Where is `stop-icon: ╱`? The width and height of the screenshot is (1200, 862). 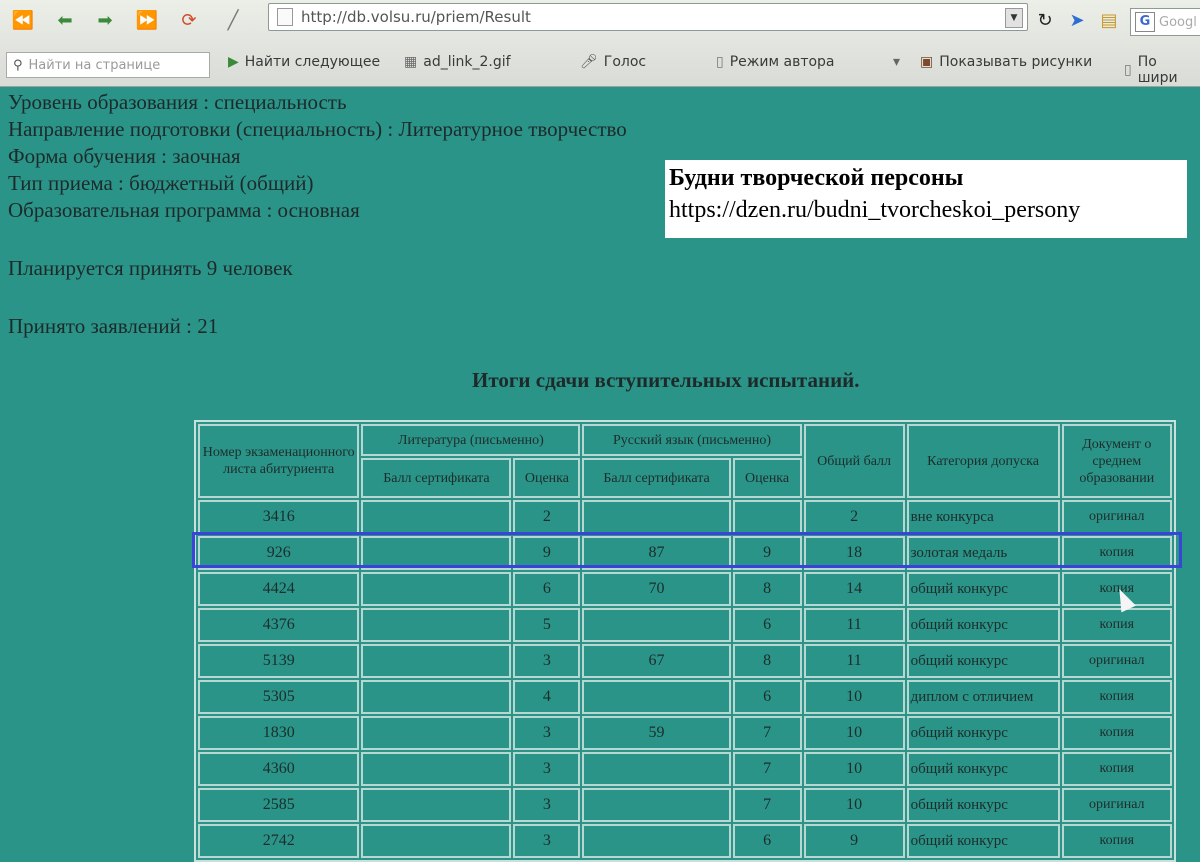
stop-icon: ╱ is located at coordinates (233, 20).